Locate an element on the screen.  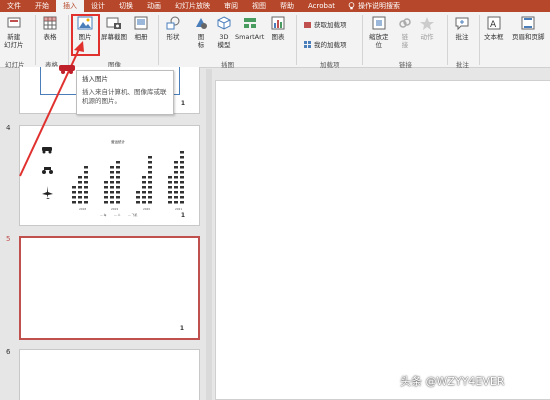
group-label-comments: 批注 is located at coordinates (462, 65).